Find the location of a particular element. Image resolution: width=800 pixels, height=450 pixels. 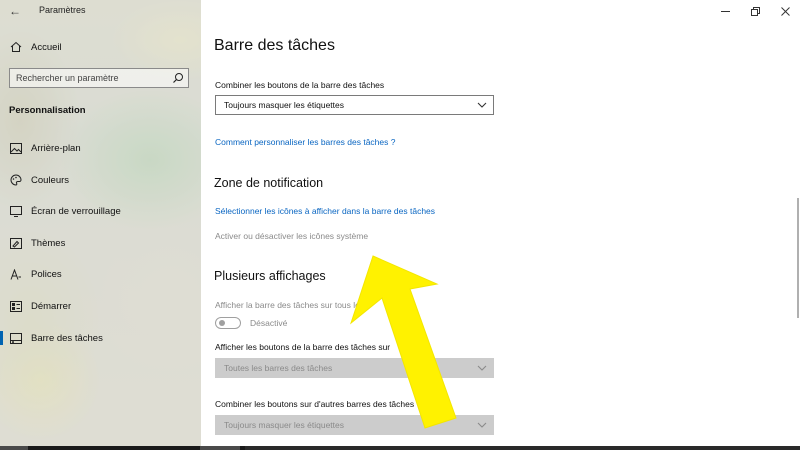

title-bar: ← Paramètres is located at coordinates (100, 11).